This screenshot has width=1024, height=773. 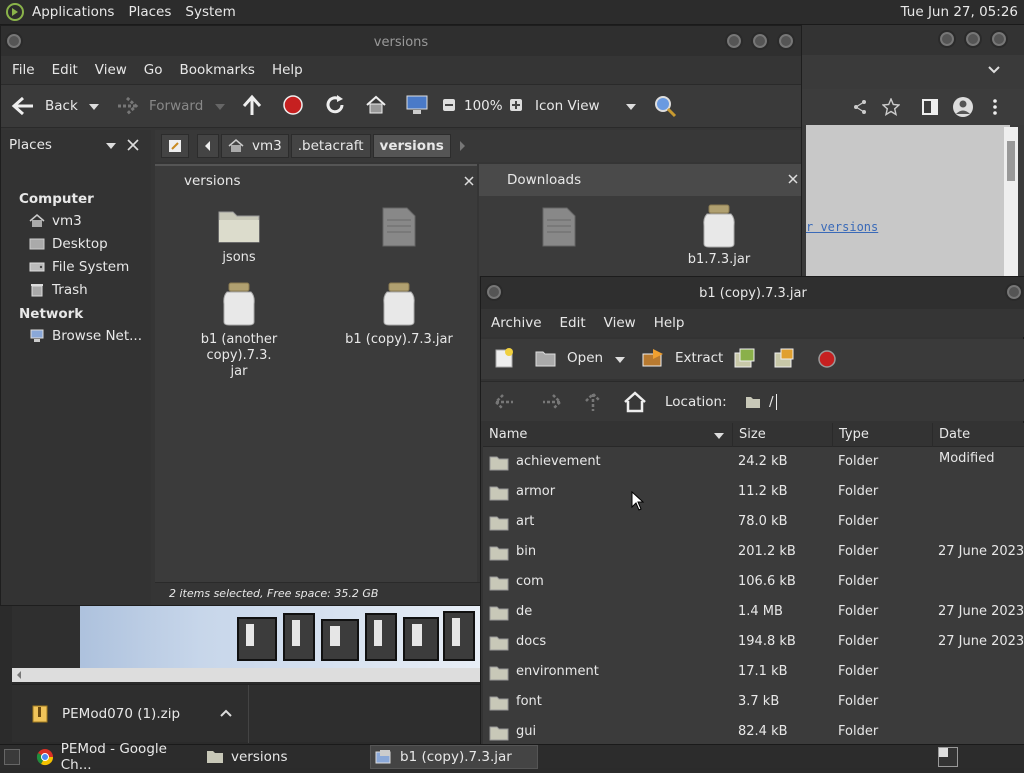 What do you see at coordinates (73, 12) in the screenshot?
I see `applications-menu: Applications` at bounding box center [73, 12].